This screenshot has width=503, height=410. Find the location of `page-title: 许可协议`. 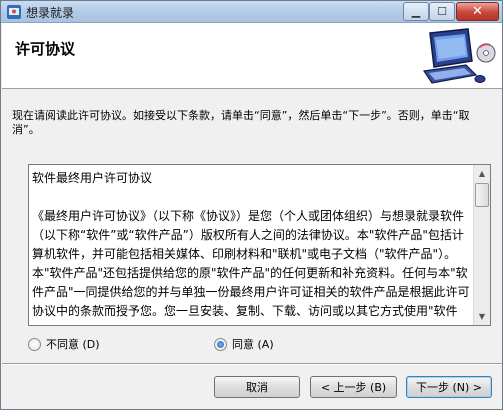

page-title: 许可协议 is located at coordinates (45, 49).